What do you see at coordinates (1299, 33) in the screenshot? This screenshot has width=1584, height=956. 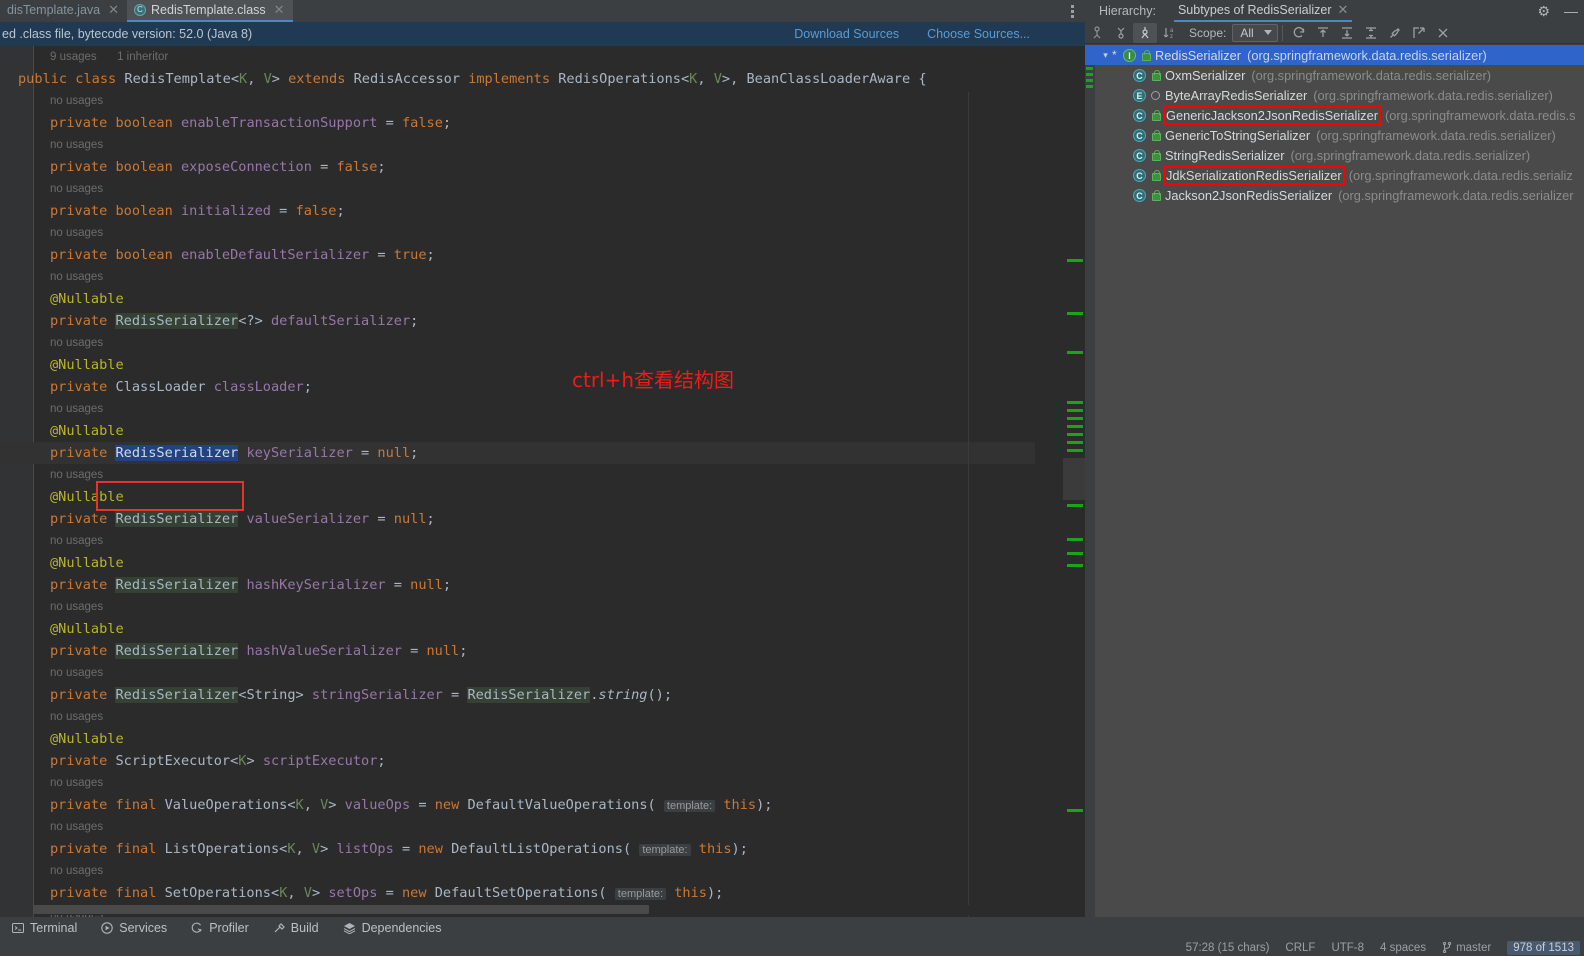 I see `refresh-icon` at bounding box center [1299, 33].